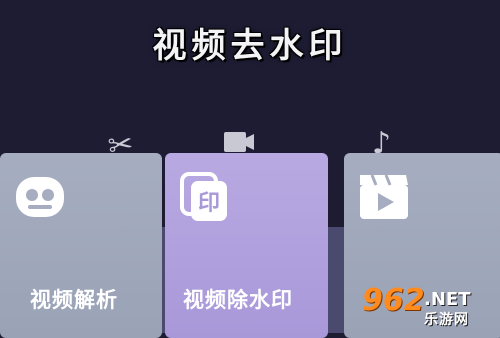 The image size is (500, 338). Describe the element at coordinates (447, 299) in the screenshot. I see `watermark-suffix: .NET` at that location.